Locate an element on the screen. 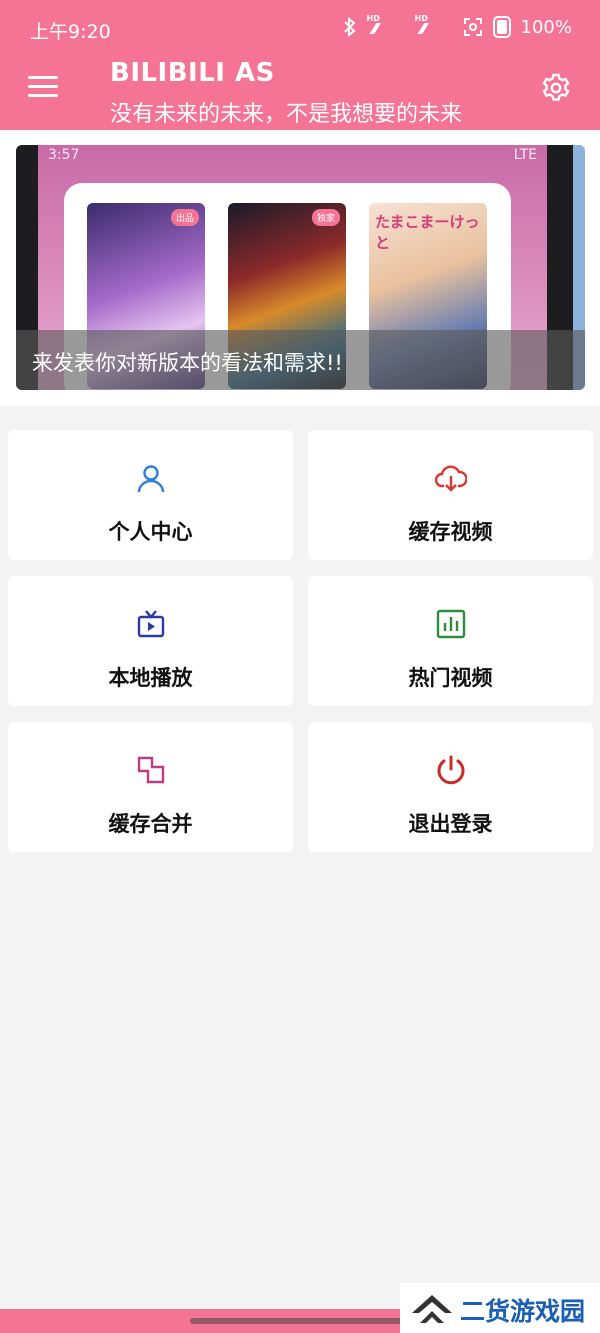 This screenshot has width=600, height=1333. home-indicator is located at coordinates (300, 1321).